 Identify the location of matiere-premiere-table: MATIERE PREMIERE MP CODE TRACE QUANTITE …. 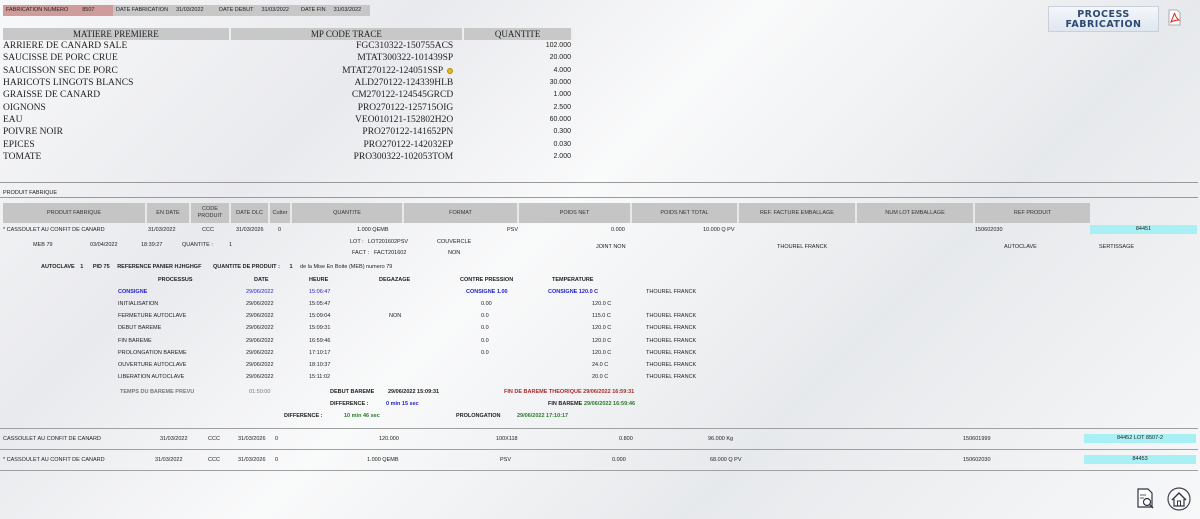
(288, 95).